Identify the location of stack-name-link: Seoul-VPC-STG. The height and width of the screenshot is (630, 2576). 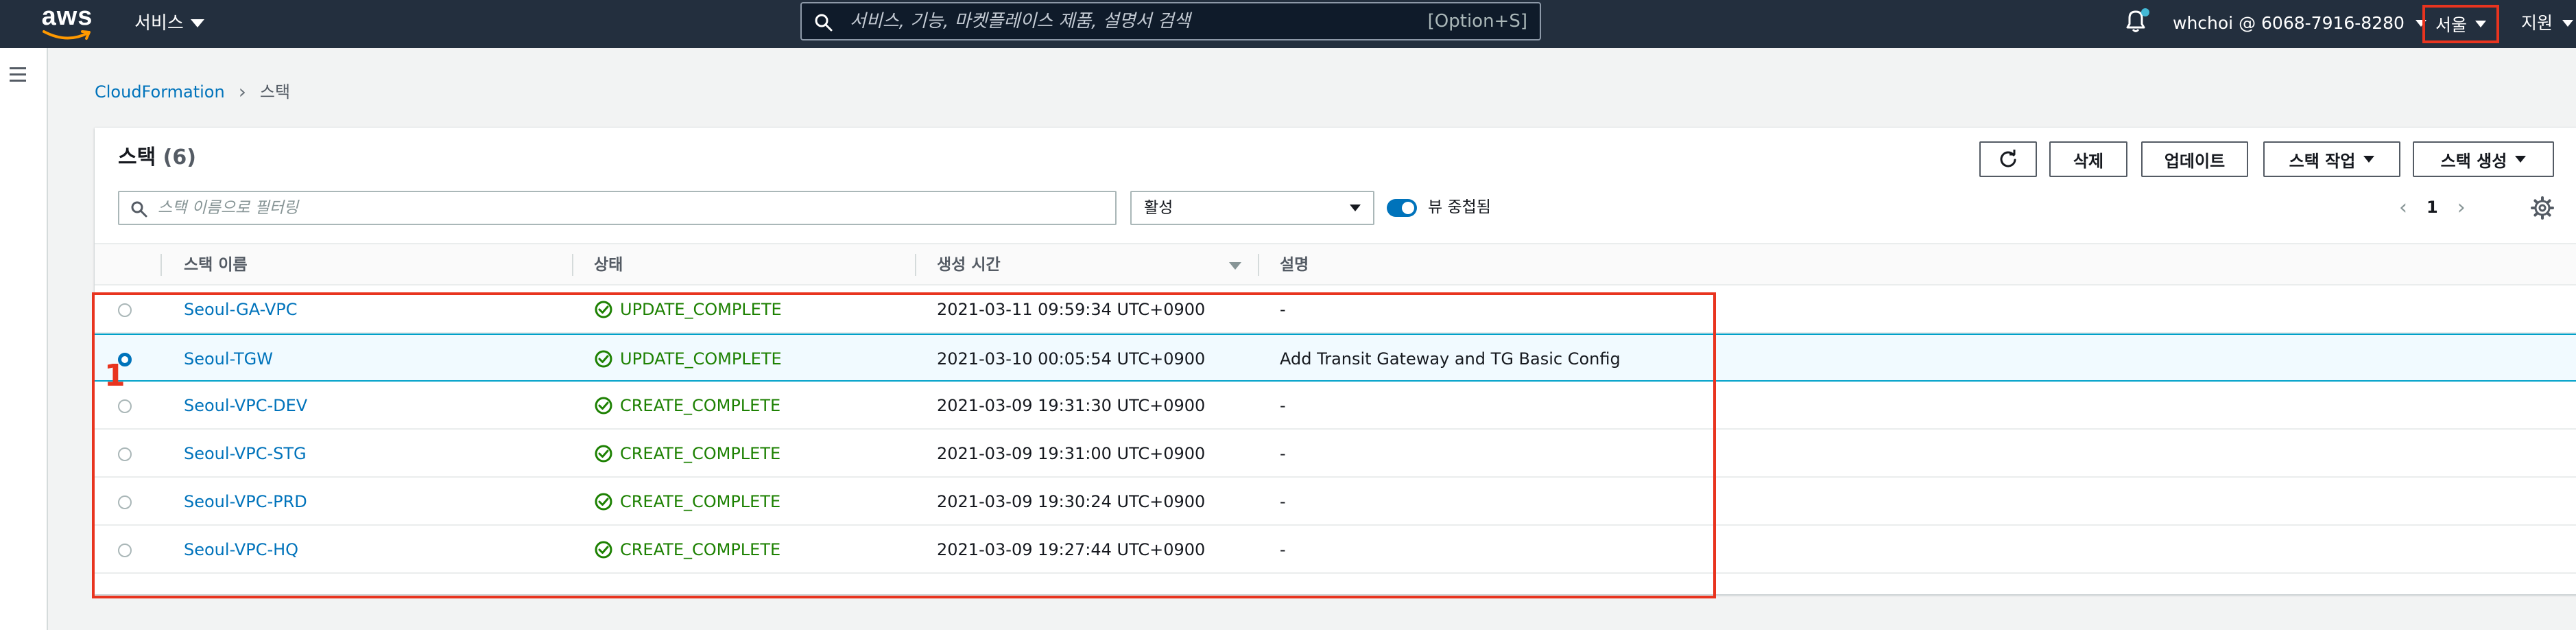
(245, 454).